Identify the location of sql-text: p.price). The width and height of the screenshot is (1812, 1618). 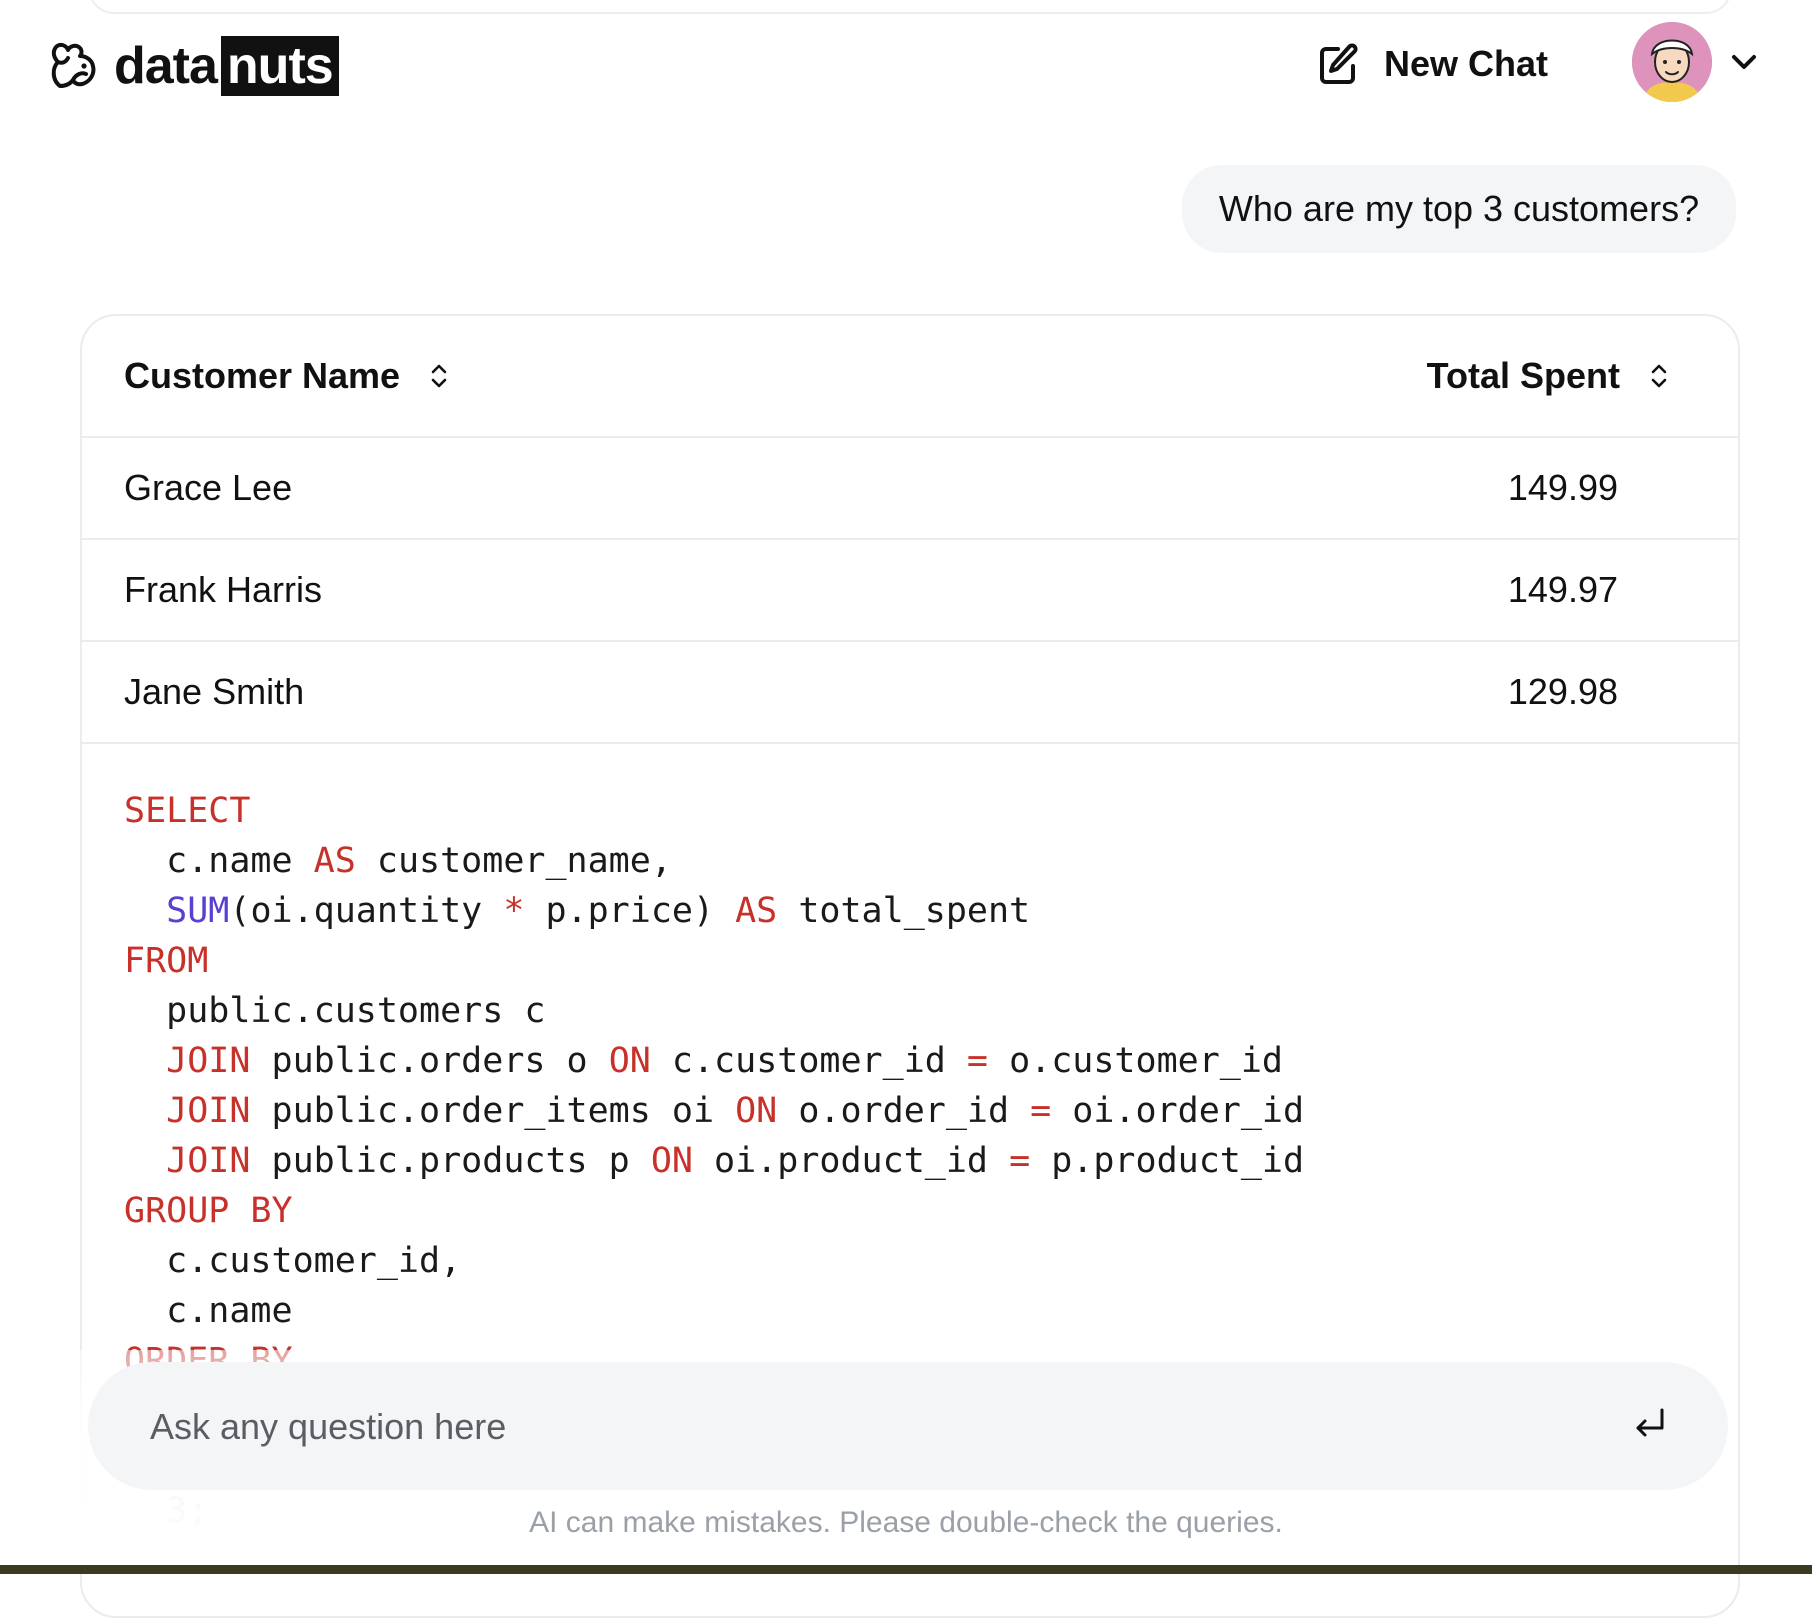
(630, 911).